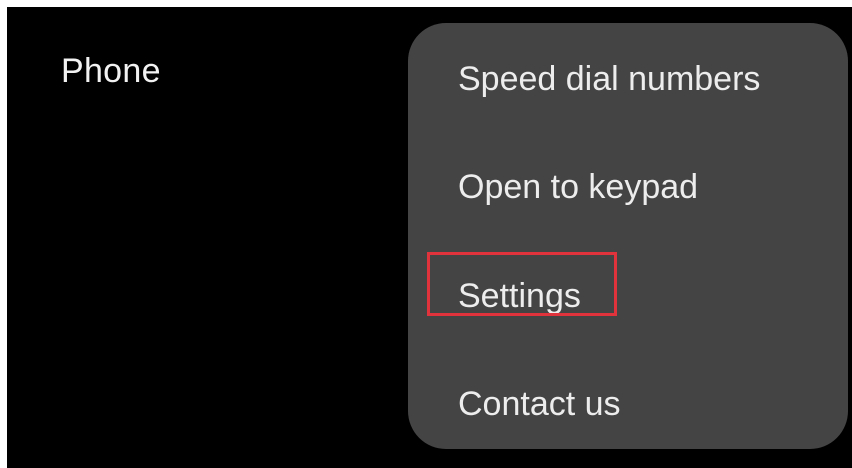 Image resolution: width=852 pixels, height=468 pixels. I want to click on menu-item-speed-dial-numbers: Speed dial numbers, so click(609, 79).